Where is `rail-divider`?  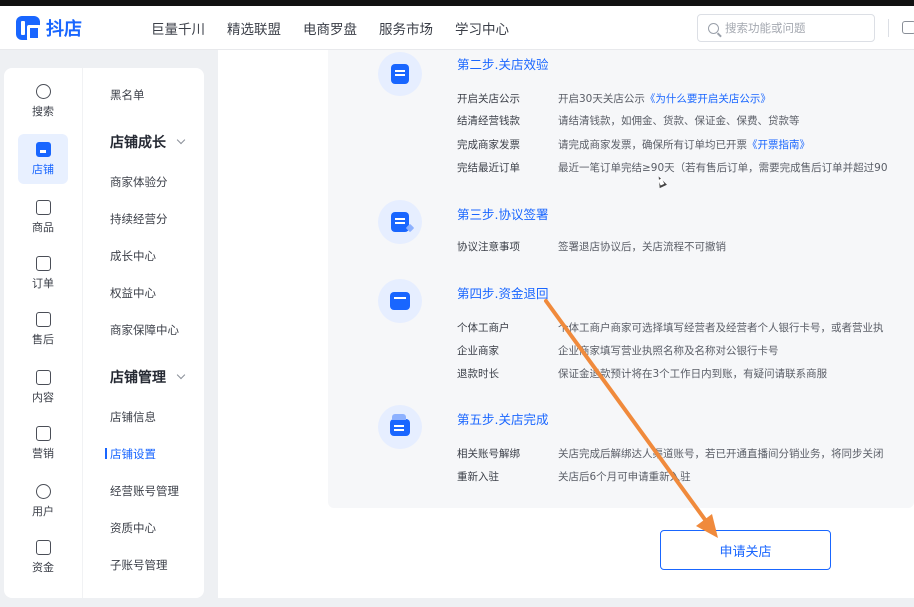 rail-divider is located at coordinates (82, 333).